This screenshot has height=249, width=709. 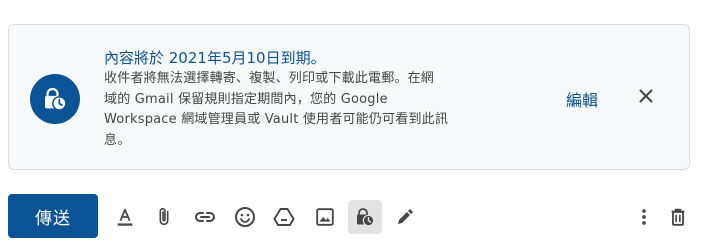 I want to click on send-button: 傳送, so click(x=53, y=216).